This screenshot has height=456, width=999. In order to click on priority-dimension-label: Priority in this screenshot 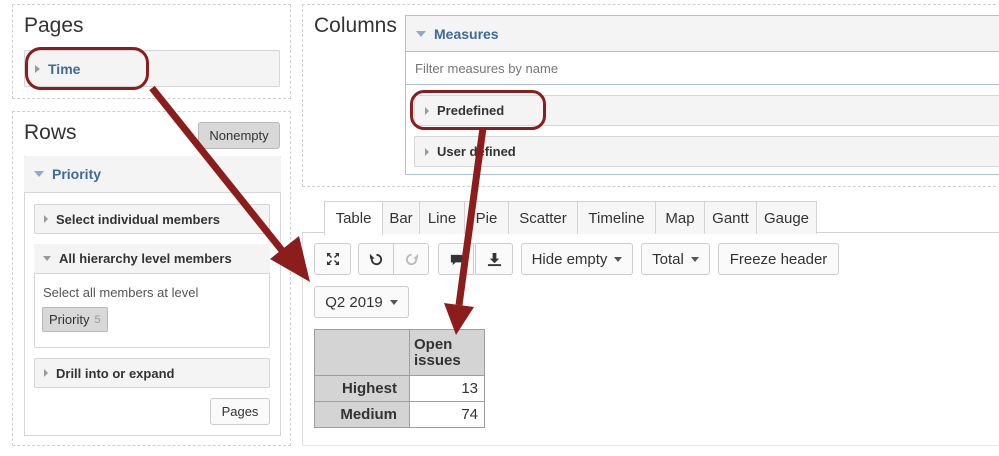, I will do `click(77, 174)`.